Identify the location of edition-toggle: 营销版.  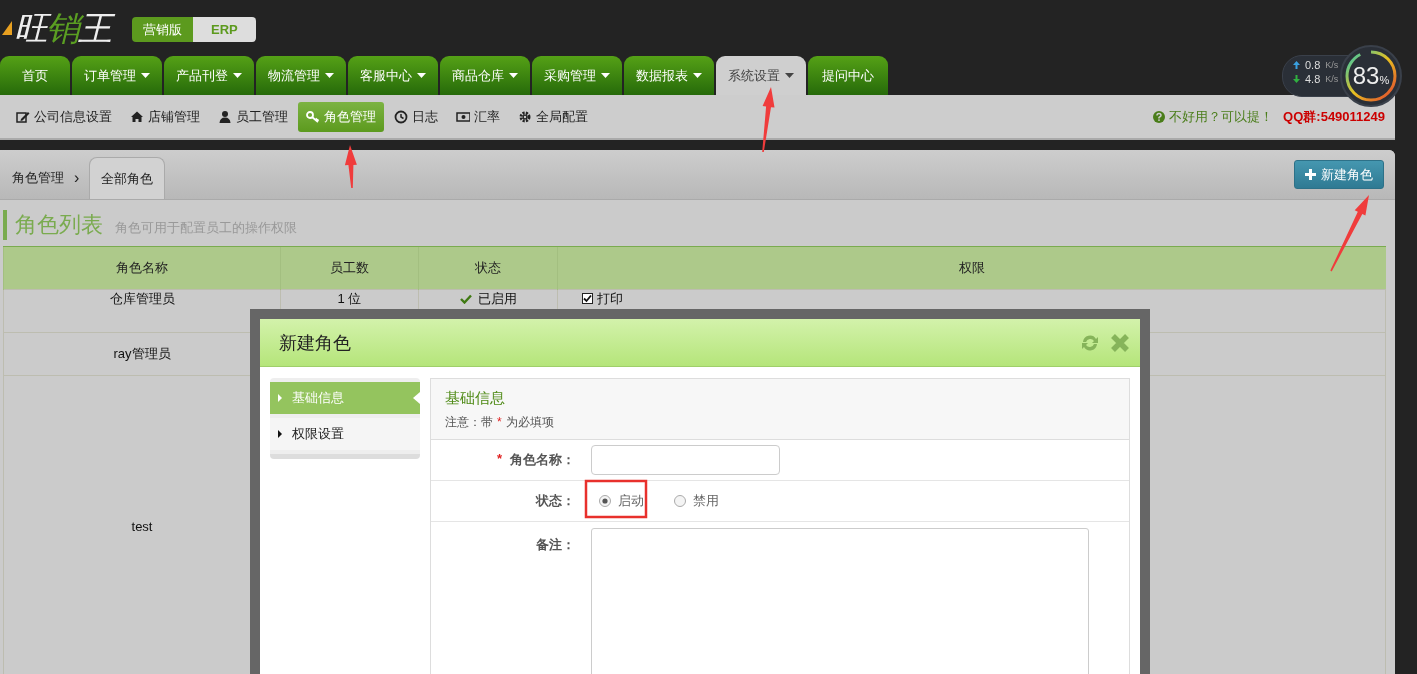
(162, 29).